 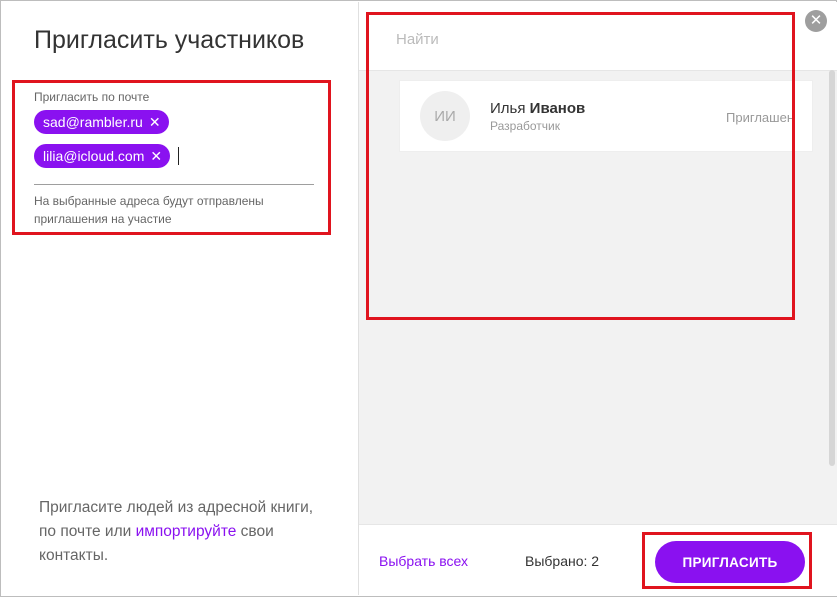 What do you see at coordinates (832, 268) in the screenshot?
I see `scrollbar` at bounding box center [832, 268].